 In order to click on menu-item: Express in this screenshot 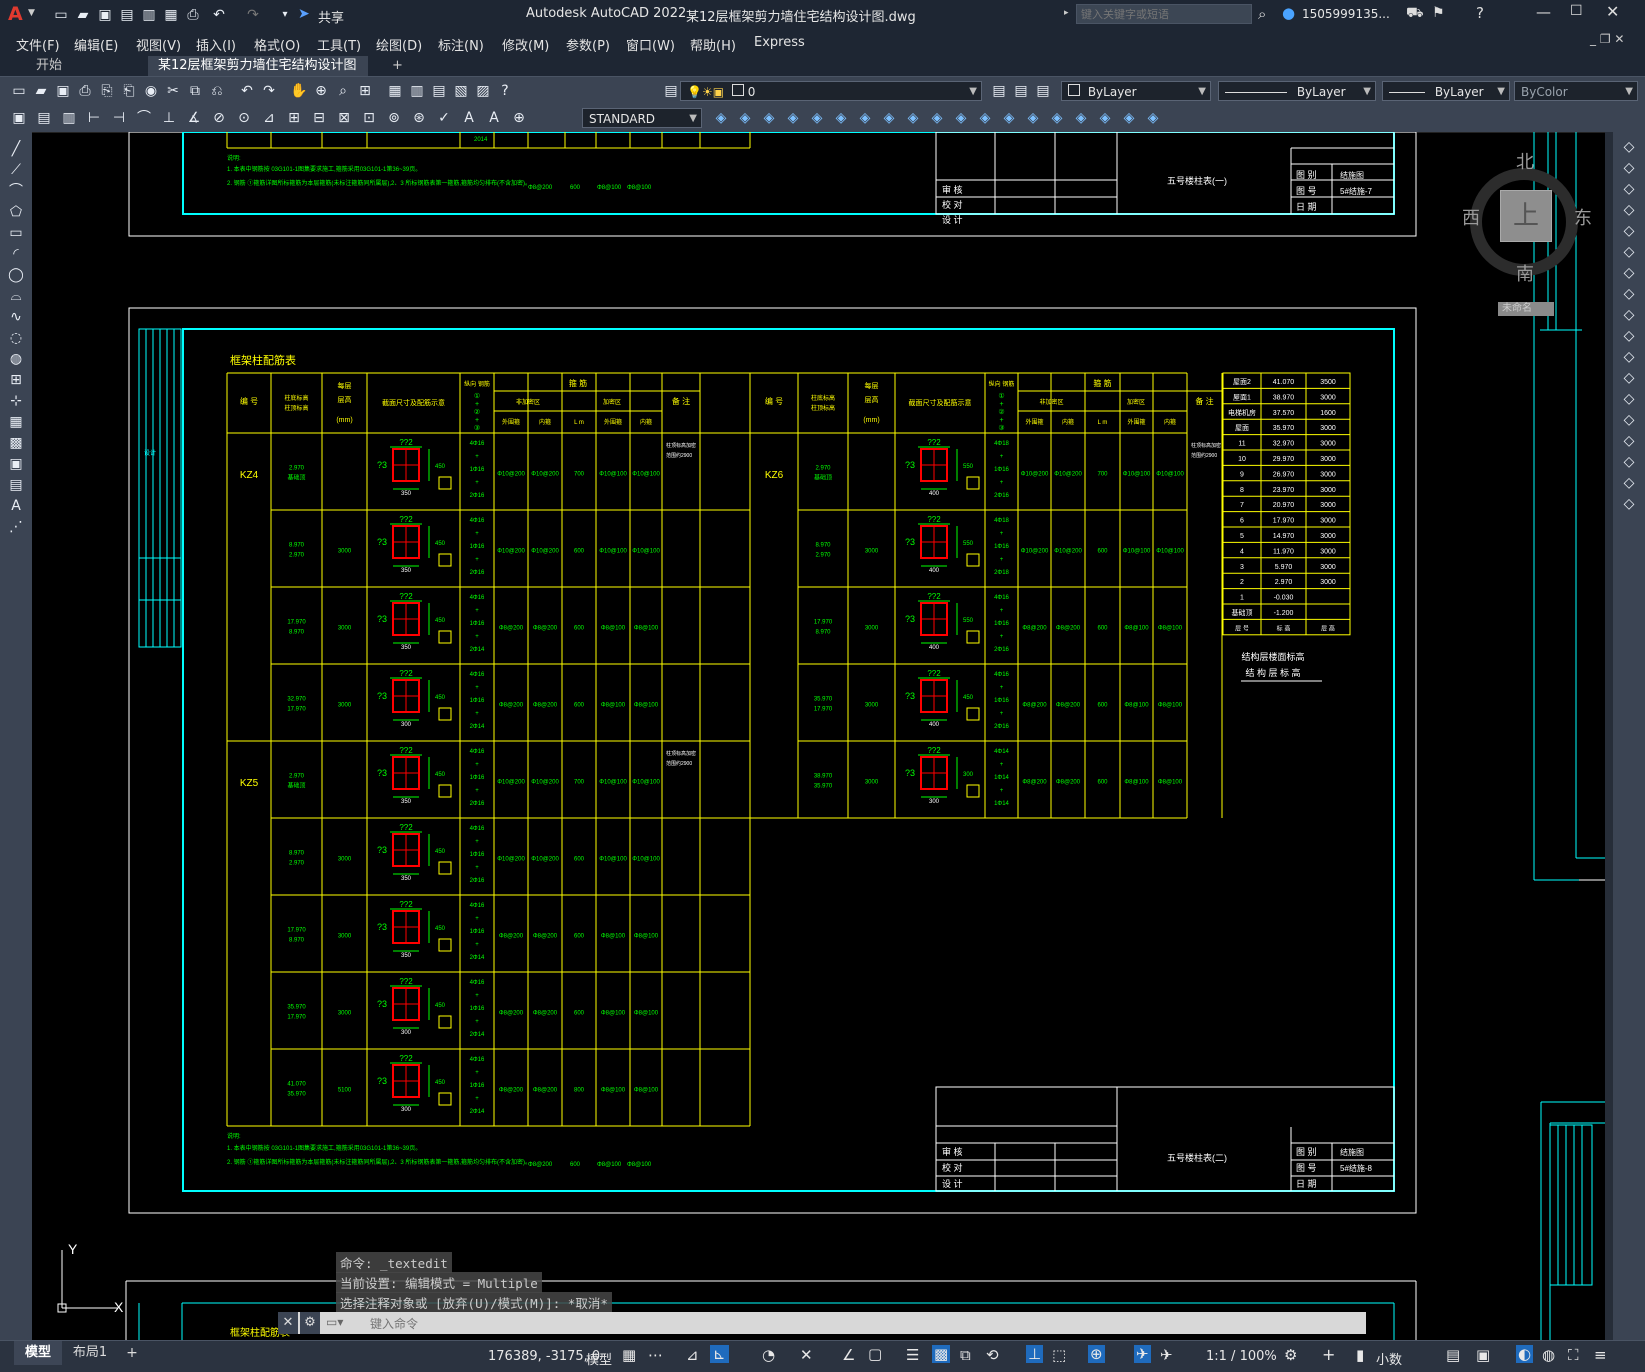, I will do `click(779, 42)`.